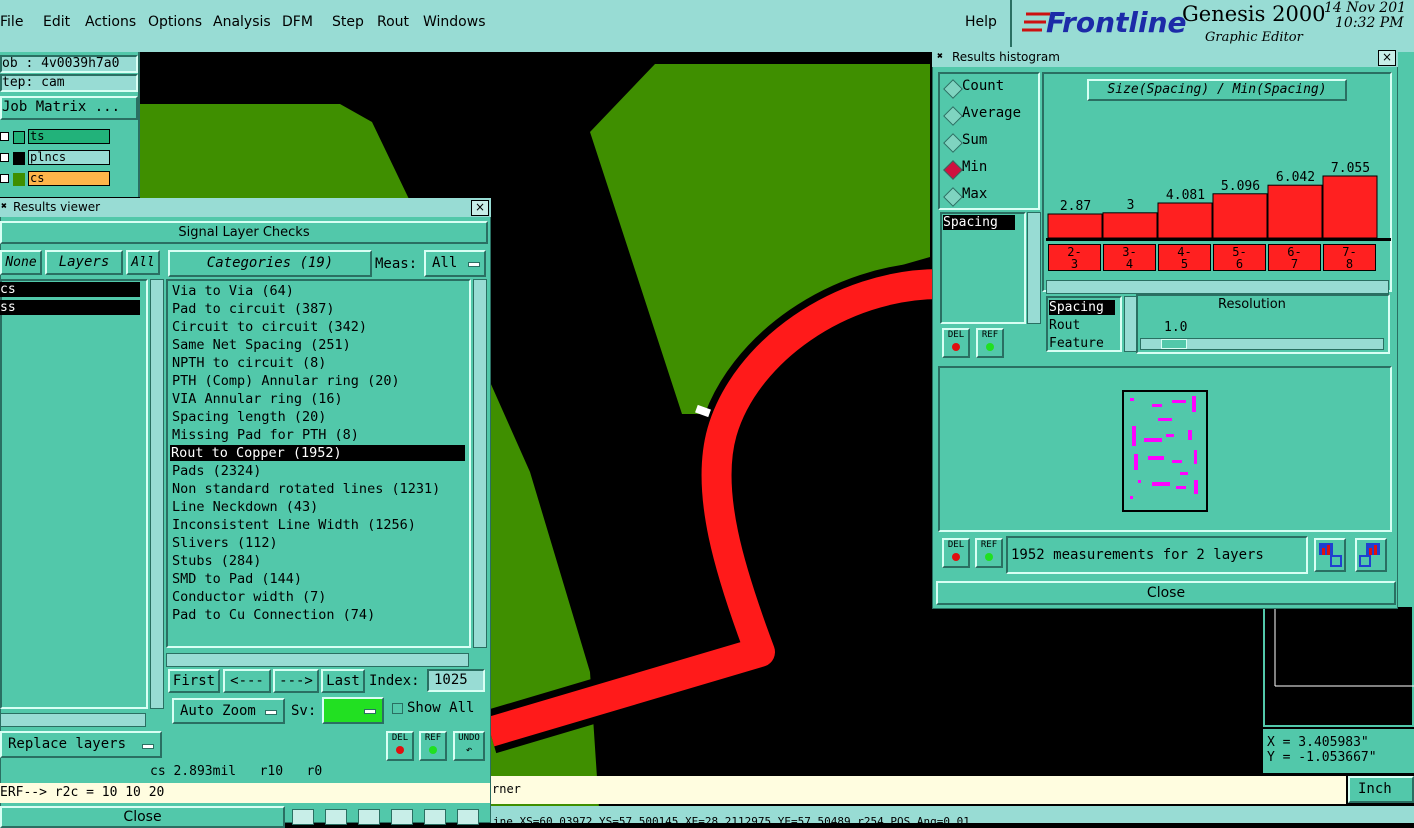  What do you see at coordinates (270, 263) in the screenshot?
I see `categories-button: Categories (19)` at bounding box center [270, 263].